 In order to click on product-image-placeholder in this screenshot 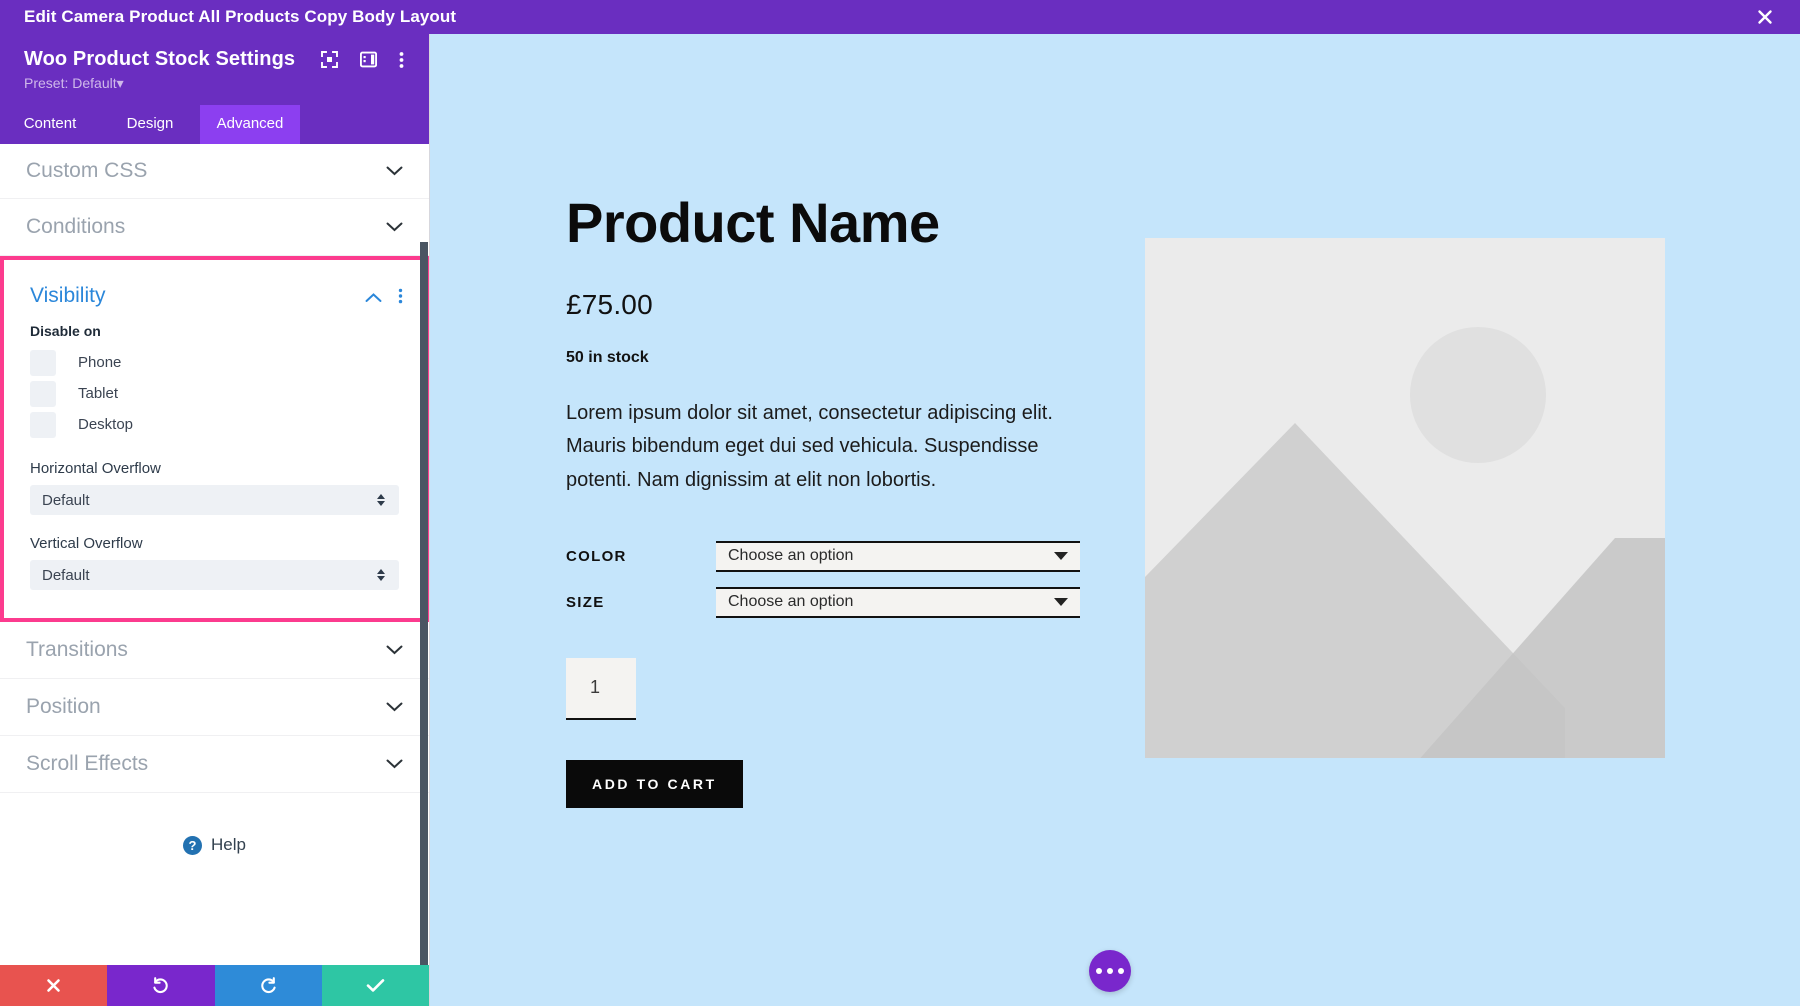, I will do `click(1405, 498)`.